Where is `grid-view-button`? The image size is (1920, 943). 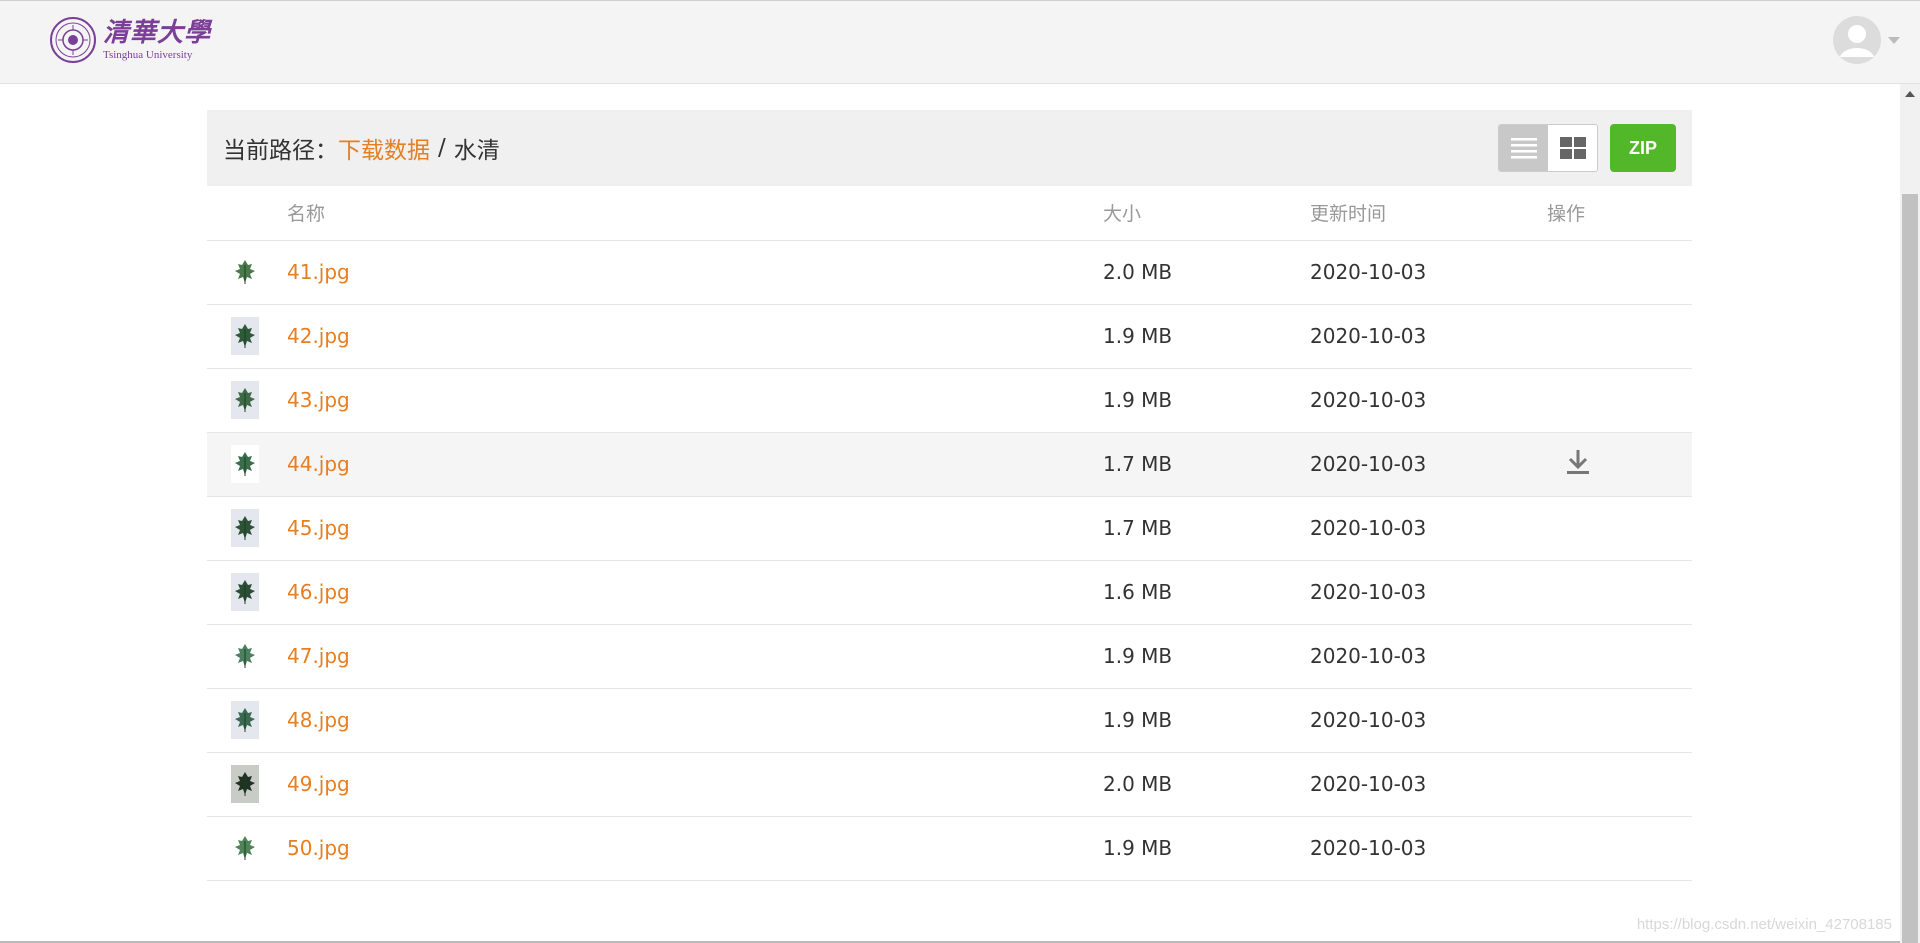 grid-view-button is located at coordinates (1572, 148).